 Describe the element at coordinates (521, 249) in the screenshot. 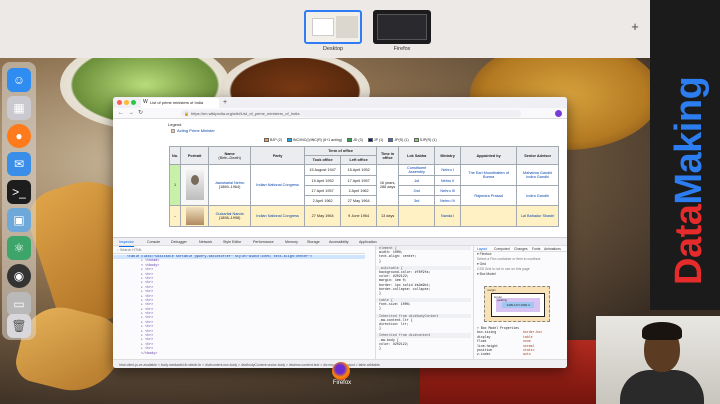

I see `tab-changes: Changes` at that location.